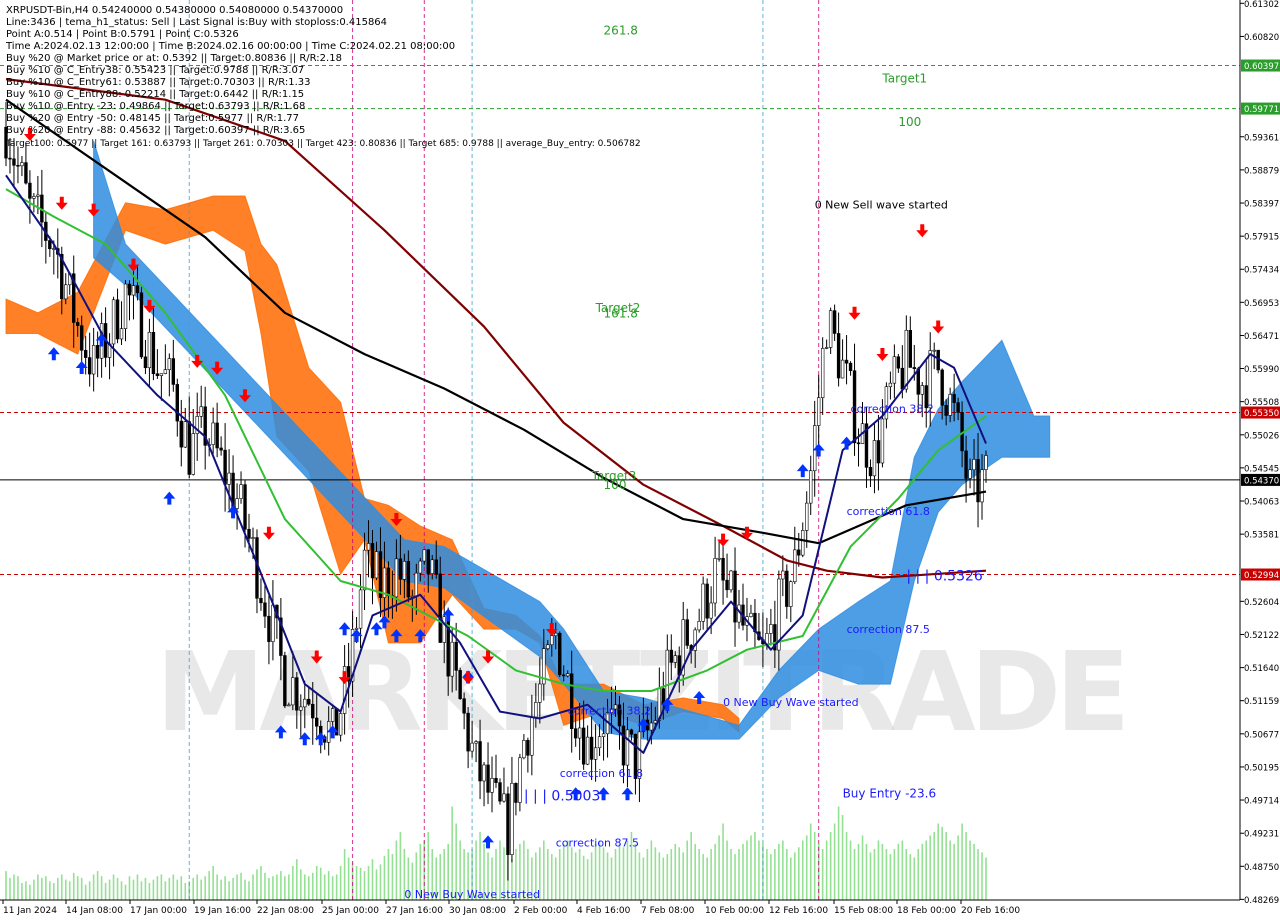 Image resolution: width=1280 pixels, height=924 pixels. What do you see at coordinates (1261, 802) in the screenshot?
I see `price-tick-label: 0.49714` at bounding box center [1261, 802].